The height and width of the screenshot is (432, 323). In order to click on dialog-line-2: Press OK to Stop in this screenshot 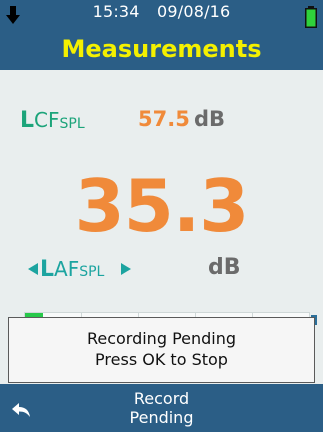, I will do `click(161, 359)`.